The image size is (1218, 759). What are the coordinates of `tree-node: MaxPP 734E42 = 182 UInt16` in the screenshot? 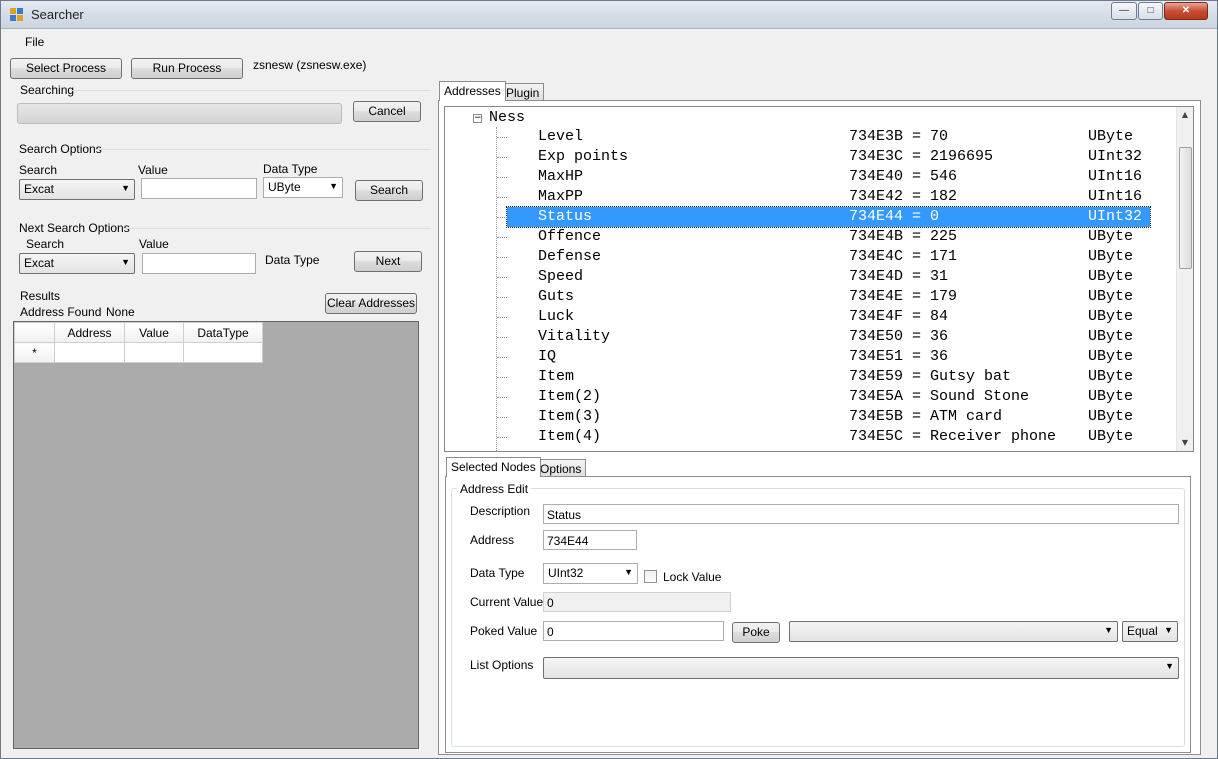 It's located at (823, 197).